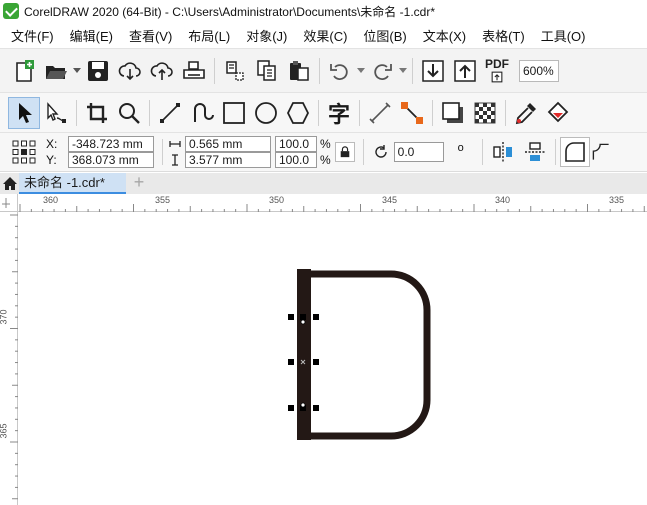 The image size is (647, 505). What do you see at coordinates (24, 112) in the screenshot?
I see `pick-tool-button` at bounding box center [24, 112].